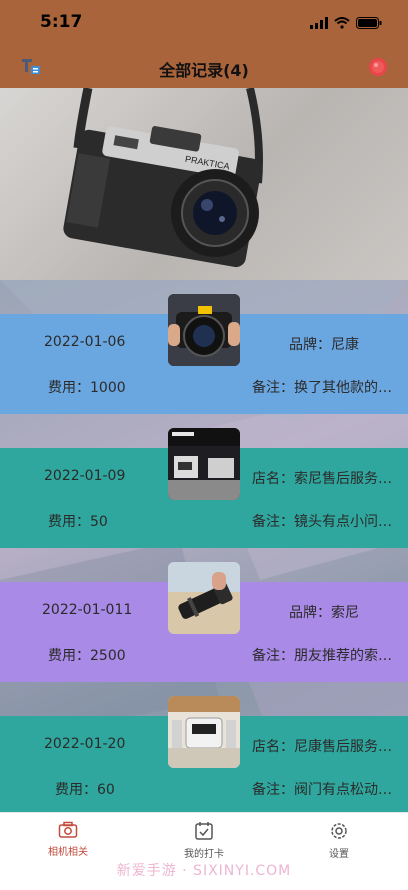 This screenshot has height=890, width=408. What do you see at coordinates (204, 854) in the screenshot?
I see `tab-checkin-label: 我的打卡` at bounding box center [204, 854].